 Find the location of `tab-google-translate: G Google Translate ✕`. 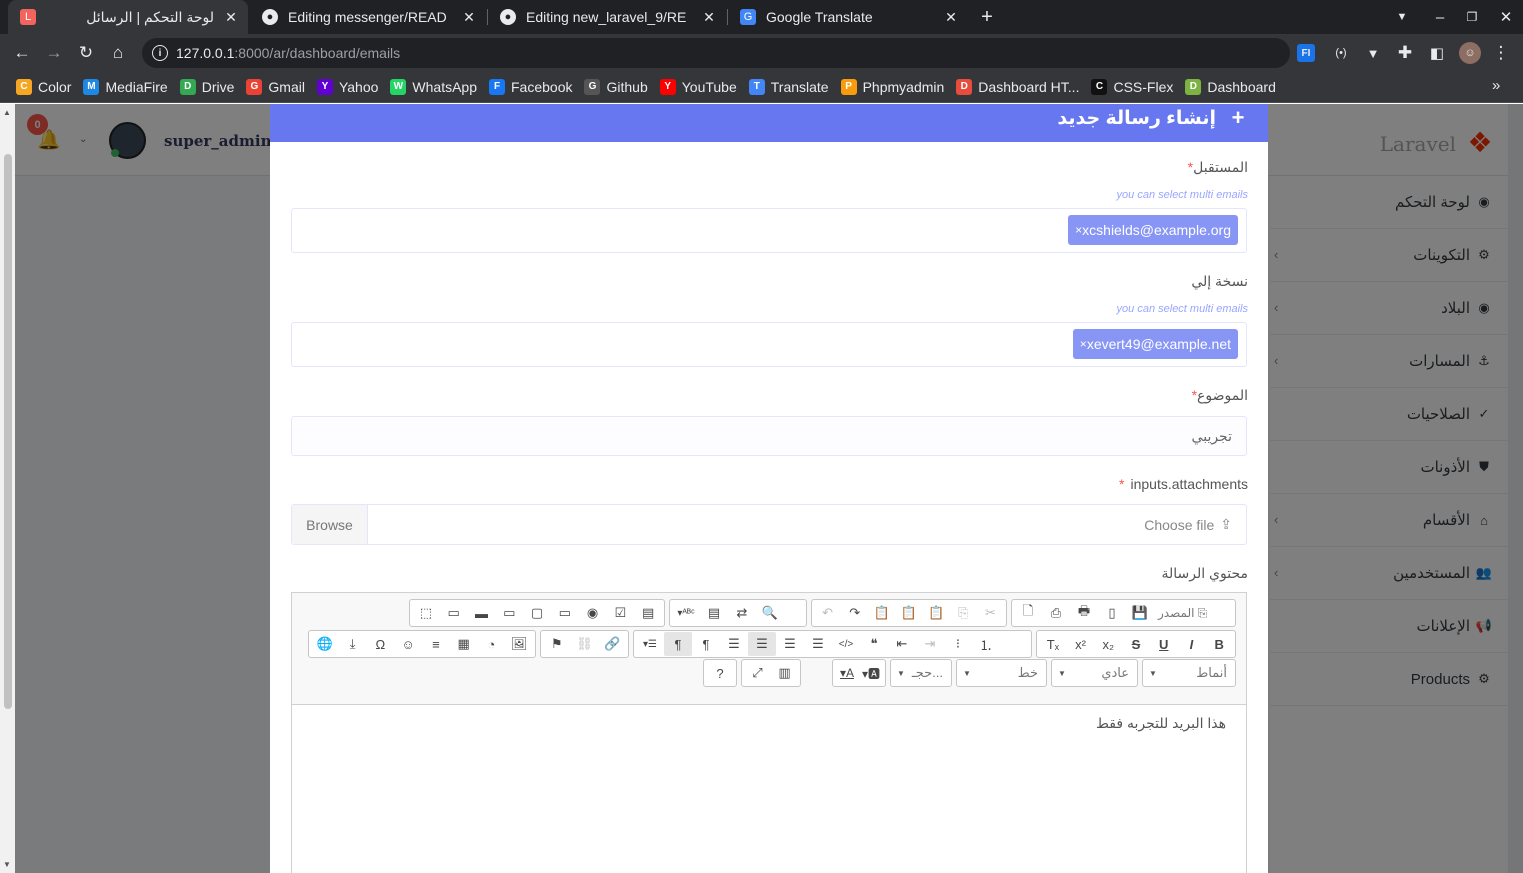

tab-google-translate: G Google Translate ✕ is located at coordinates (848, 17).